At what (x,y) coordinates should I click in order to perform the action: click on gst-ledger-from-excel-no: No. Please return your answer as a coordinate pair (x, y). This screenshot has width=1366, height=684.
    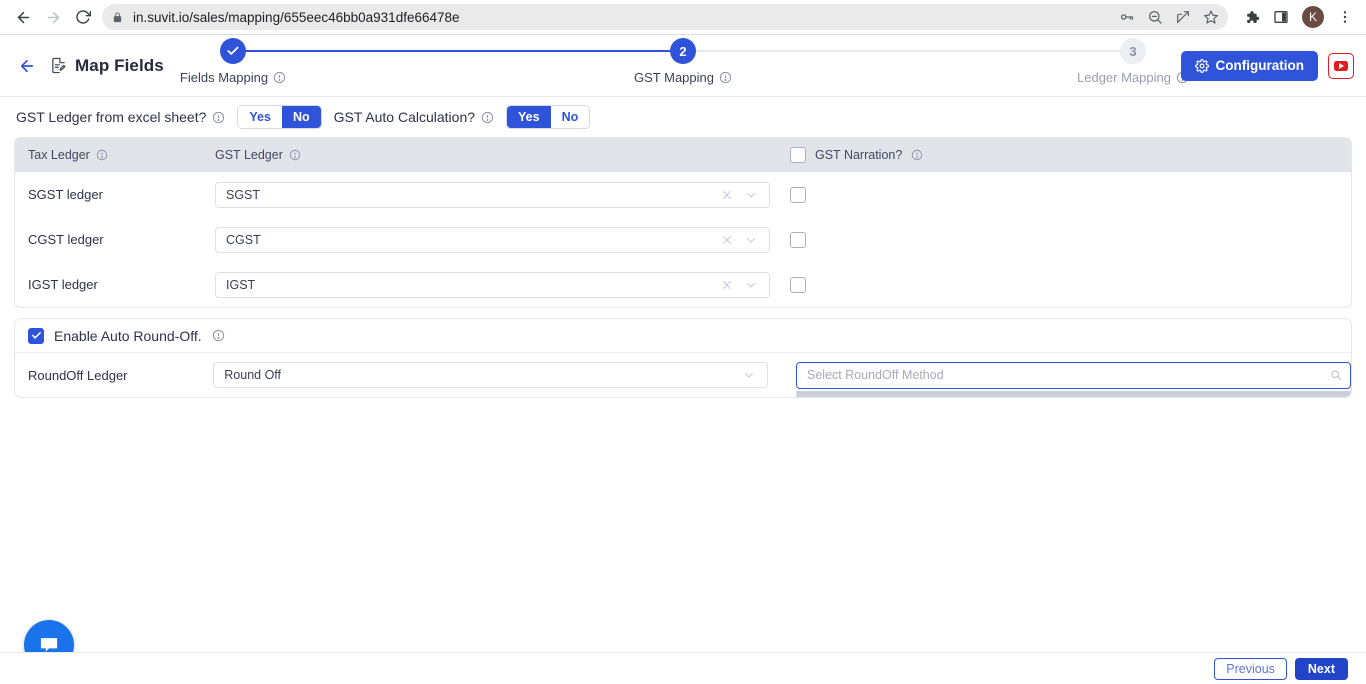
    Looking at the image, I should click on (301, 117).